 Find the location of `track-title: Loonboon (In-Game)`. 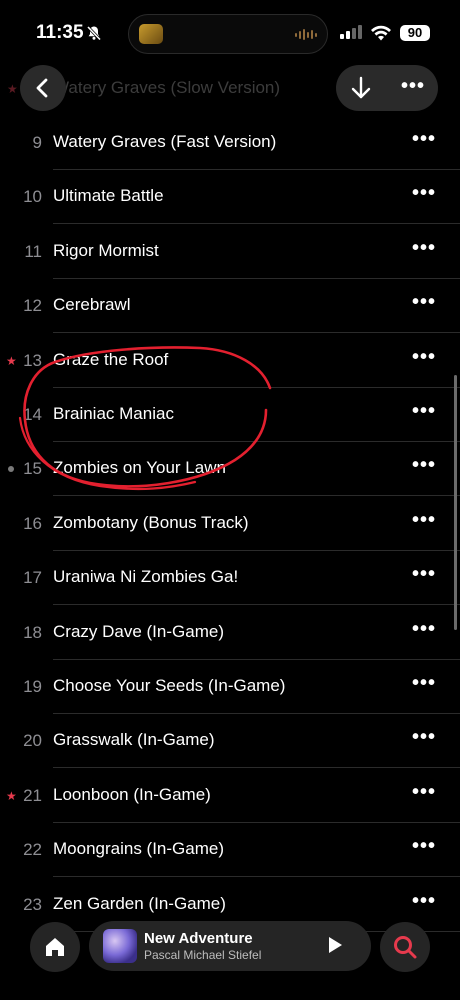

track-title: Loonboon (In-Game) is located at coordinates (132, 794).